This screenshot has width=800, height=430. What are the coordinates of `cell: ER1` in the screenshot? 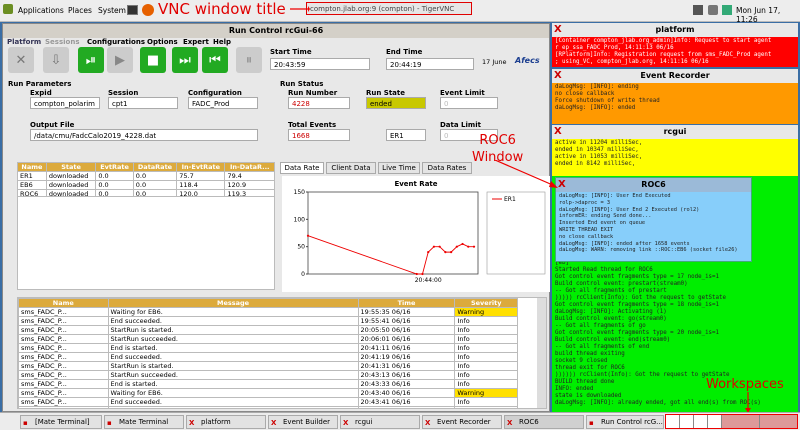 It's located at (32, 176).